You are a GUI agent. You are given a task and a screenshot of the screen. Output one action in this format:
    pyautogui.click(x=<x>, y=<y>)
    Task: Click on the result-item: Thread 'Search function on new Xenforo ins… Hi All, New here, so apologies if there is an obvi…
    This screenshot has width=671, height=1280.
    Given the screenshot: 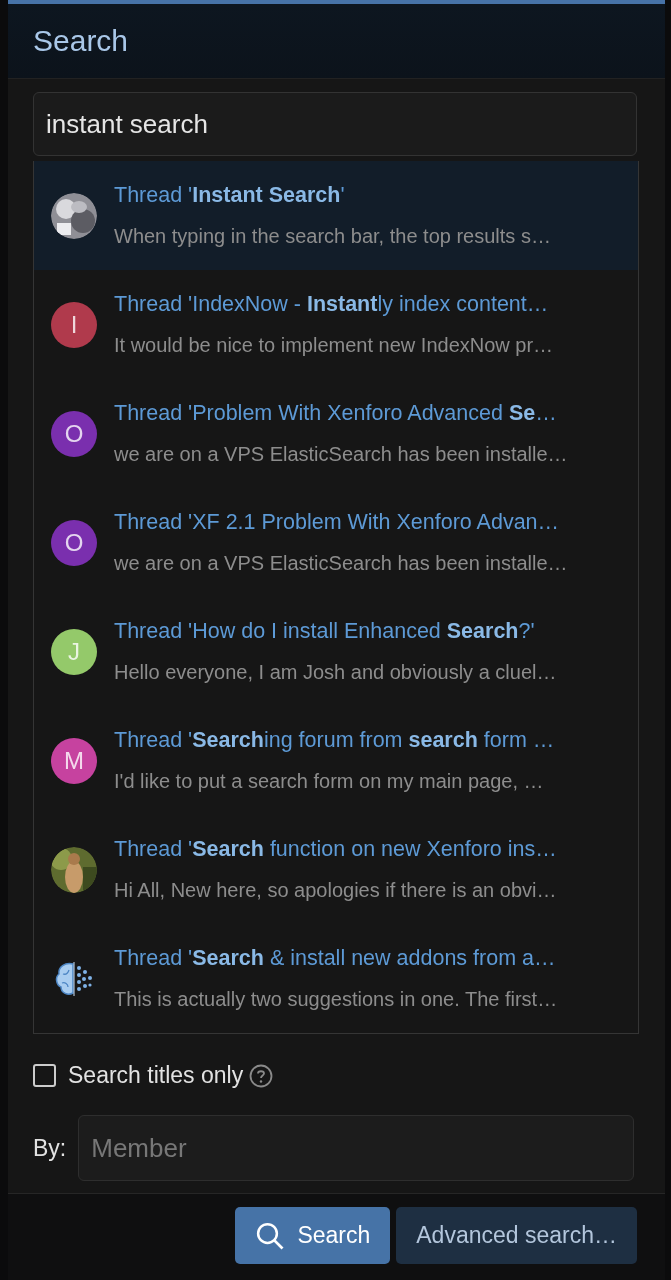 What is the action you would take?
    pyautogui.click(x=336, y=869)
    